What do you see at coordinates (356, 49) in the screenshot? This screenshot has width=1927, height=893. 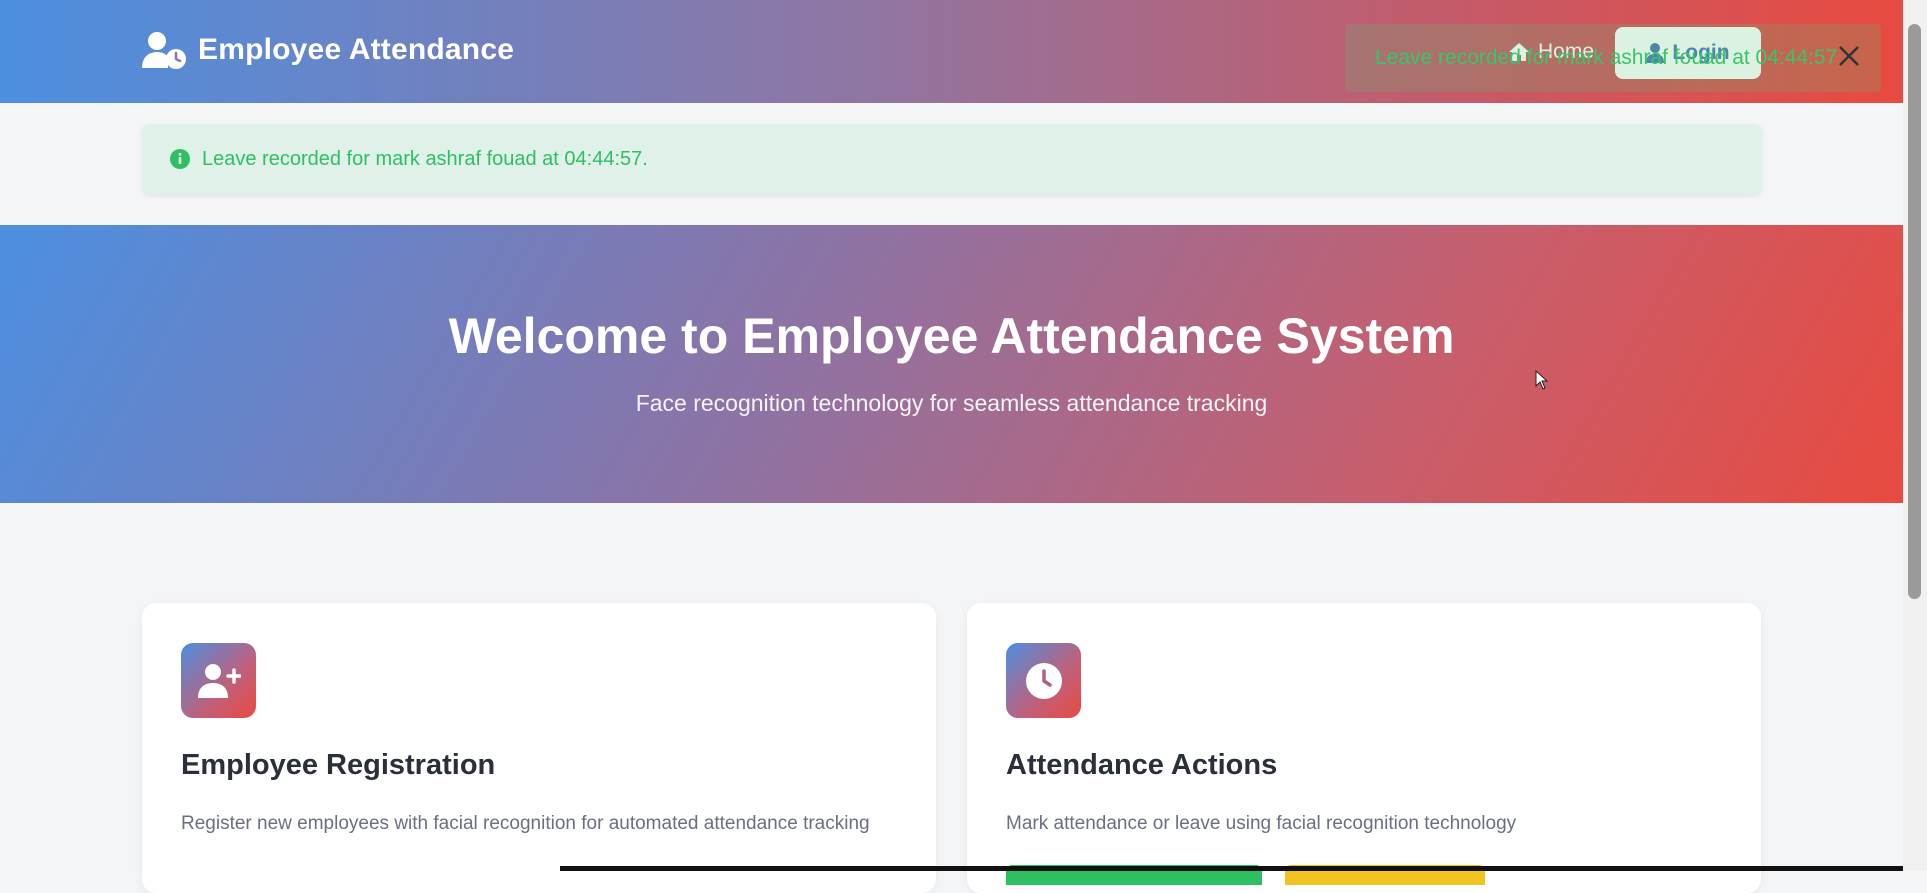 I see `brand-title: Employee Attendance` at bounding box center [356, 49].